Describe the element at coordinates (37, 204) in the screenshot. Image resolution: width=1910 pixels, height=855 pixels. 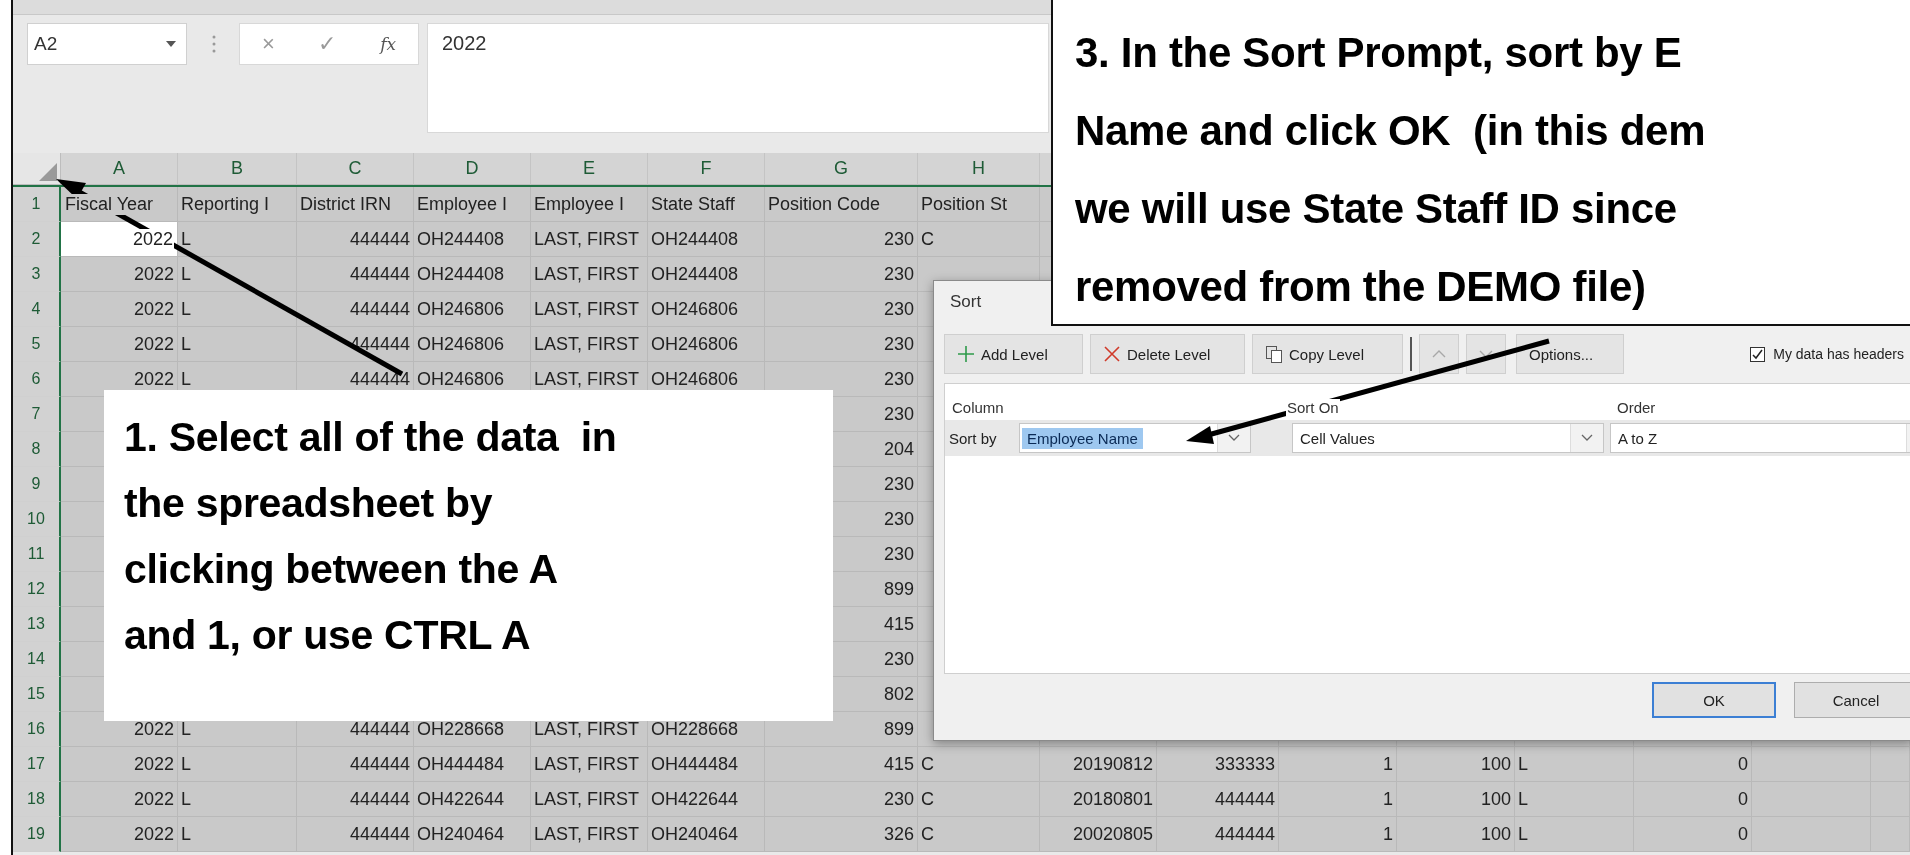
I see `row-header: 1` at that location.